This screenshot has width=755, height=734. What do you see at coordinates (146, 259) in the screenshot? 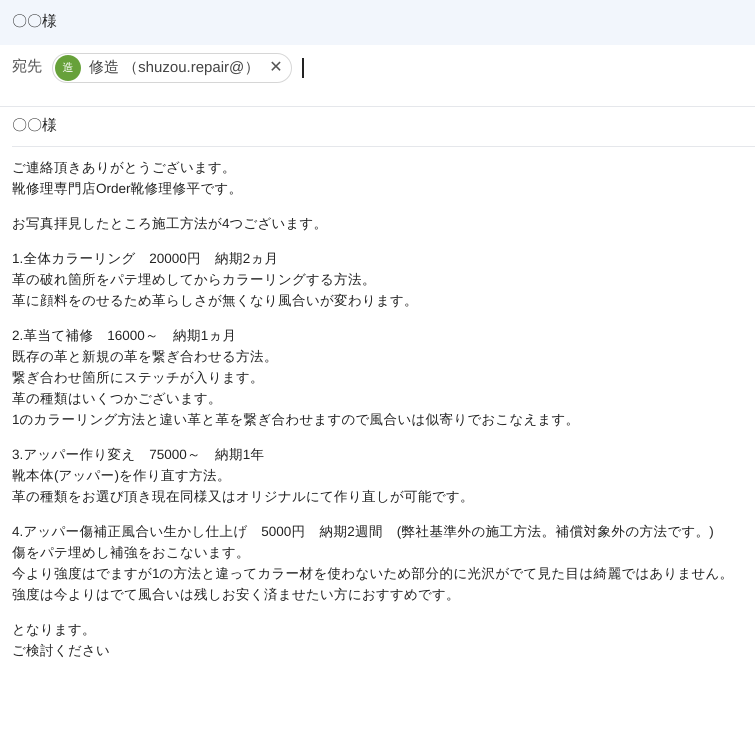
I see `body-line: 1.全体カラーリング 20000円 納期2ヵ月` at bounding box center [146, 259].